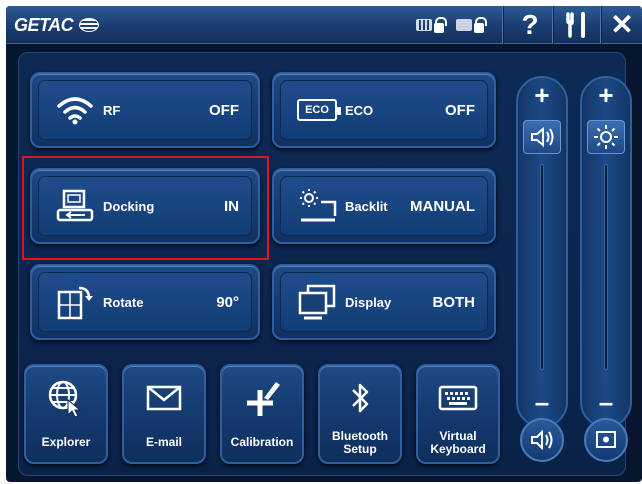  I want to click on tools-icon, so click(575, 25).